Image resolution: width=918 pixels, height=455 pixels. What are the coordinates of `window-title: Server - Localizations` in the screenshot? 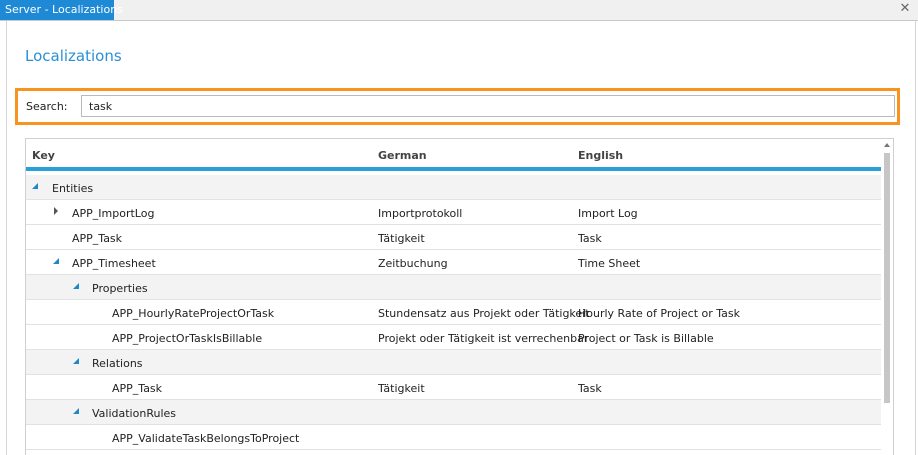 It's located at (61, 10).